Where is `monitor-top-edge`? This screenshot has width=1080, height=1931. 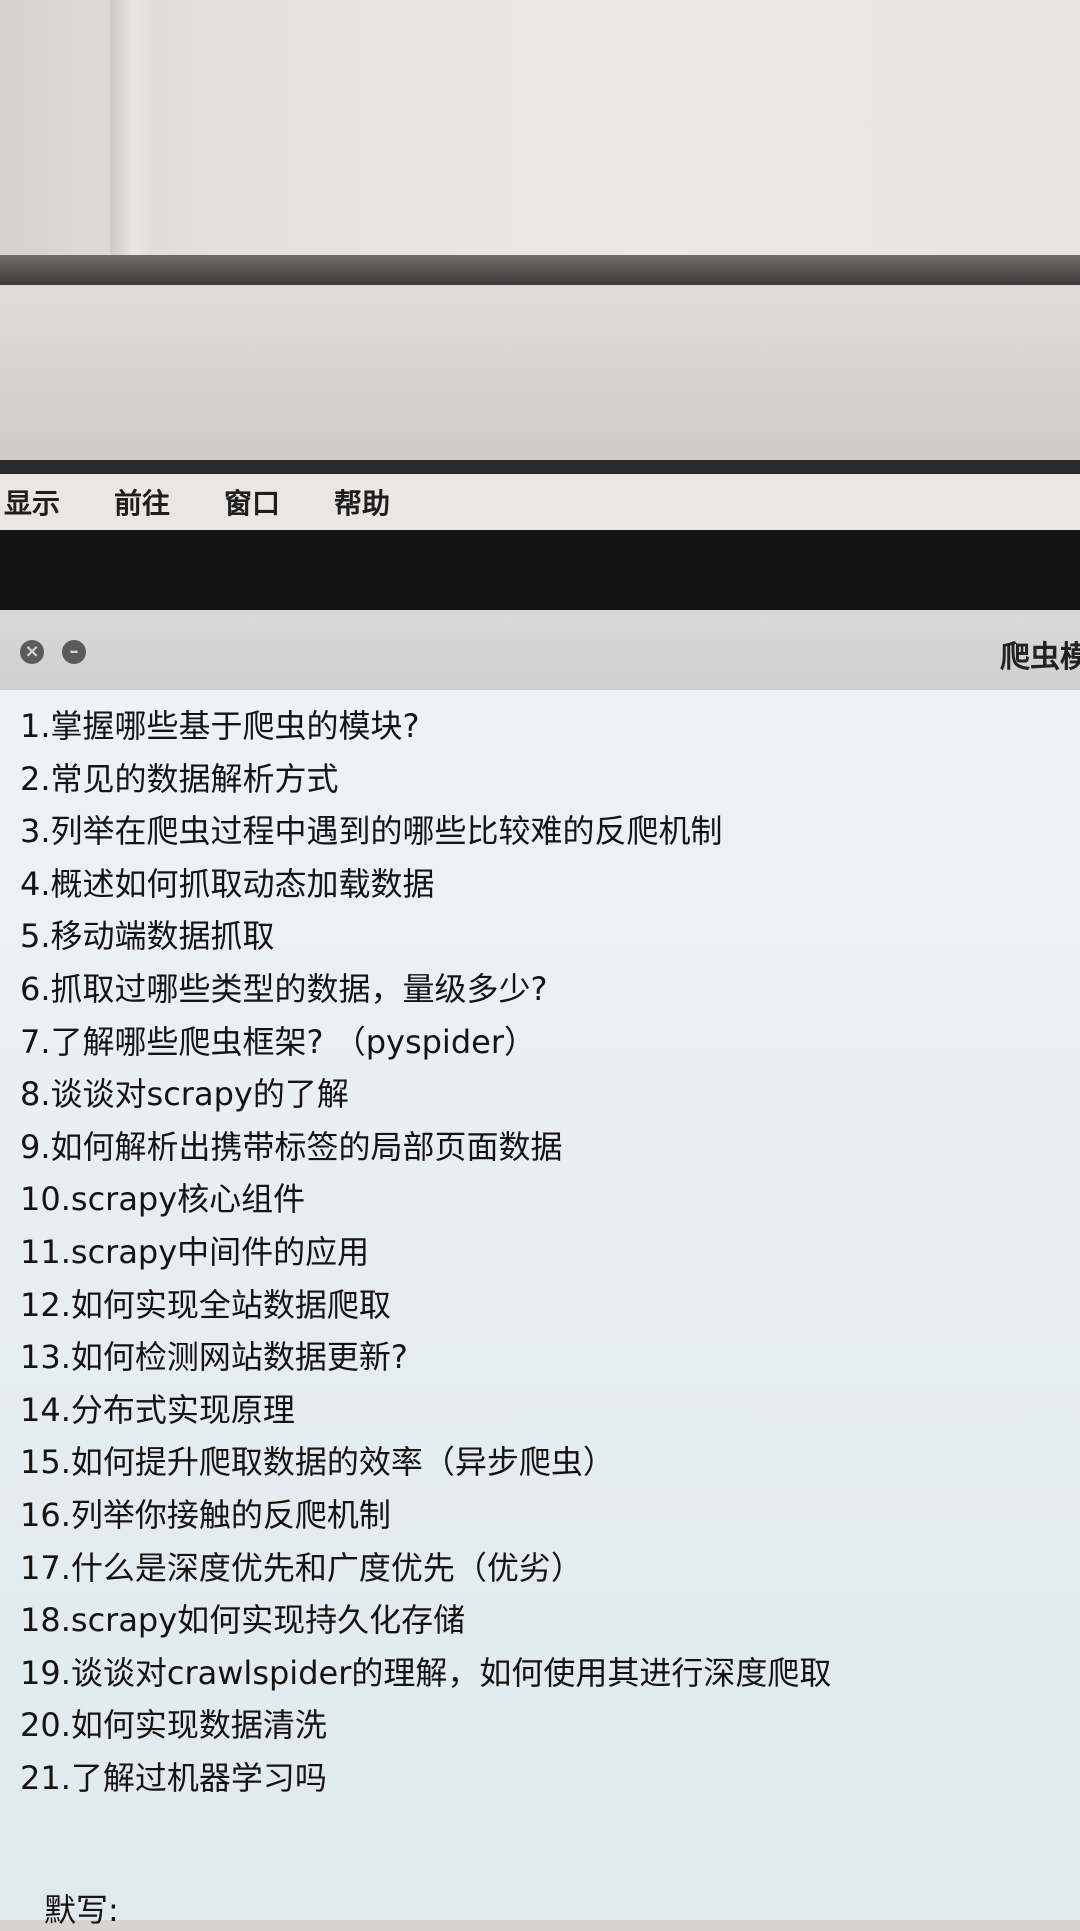 monitor-top-edge is located at coordinates (540, 270).